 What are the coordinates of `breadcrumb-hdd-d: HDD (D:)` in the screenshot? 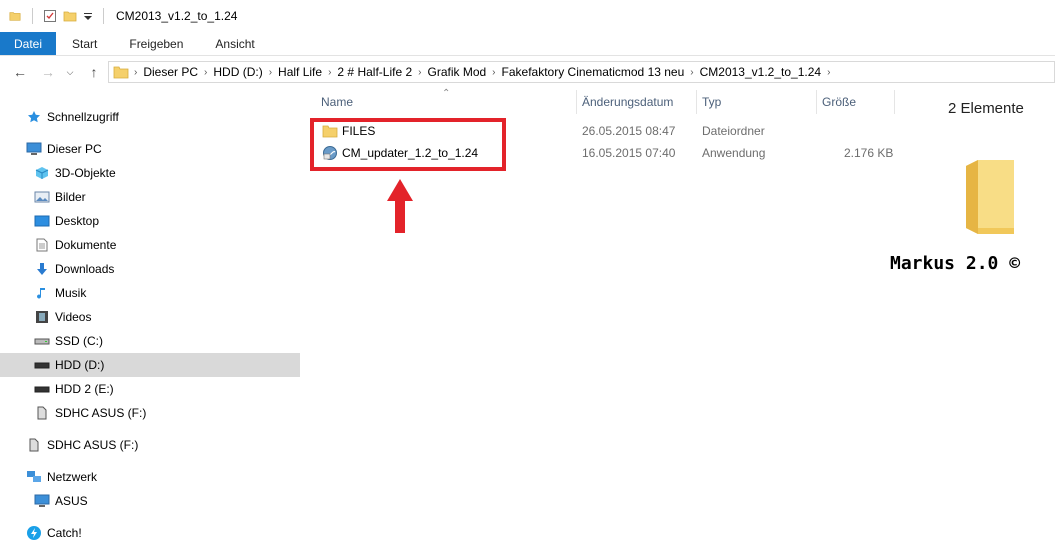 It's located at (237, 72).